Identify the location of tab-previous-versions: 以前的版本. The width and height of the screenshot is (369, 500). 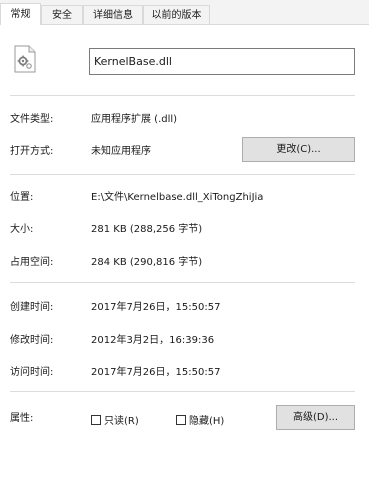
(176, 14).